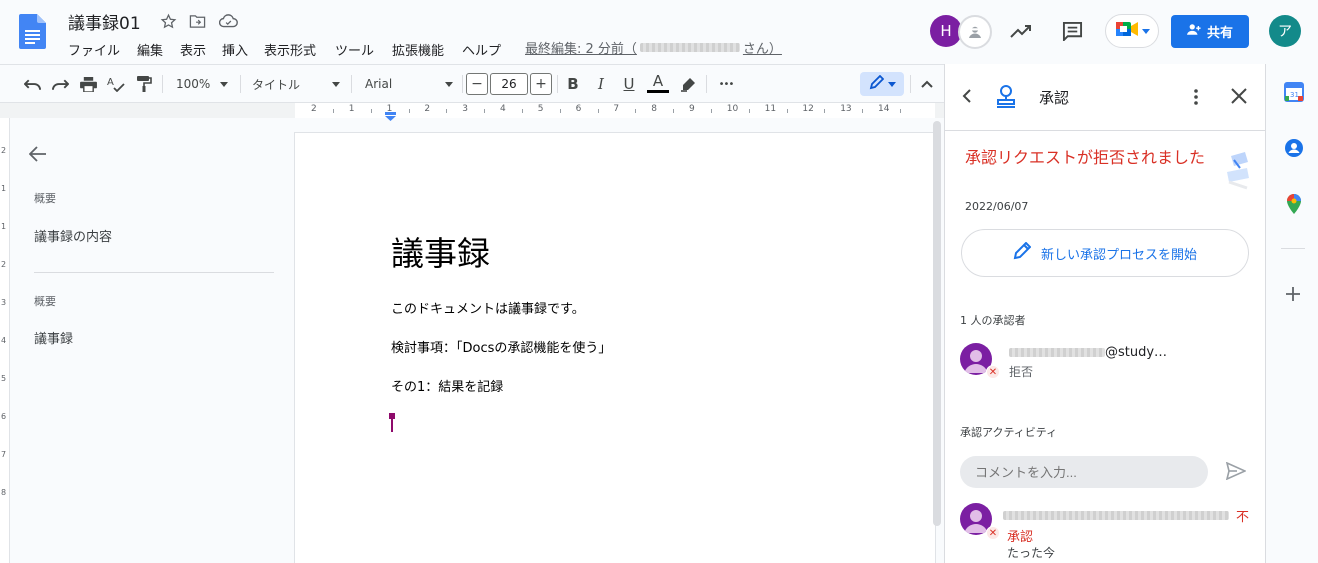 This screenshot has height=563, width=1318. What do you see at coordinates (477, 84) in the screenshot?
I see `decrease-font-size-button: −` at bounding box center [477, 84].